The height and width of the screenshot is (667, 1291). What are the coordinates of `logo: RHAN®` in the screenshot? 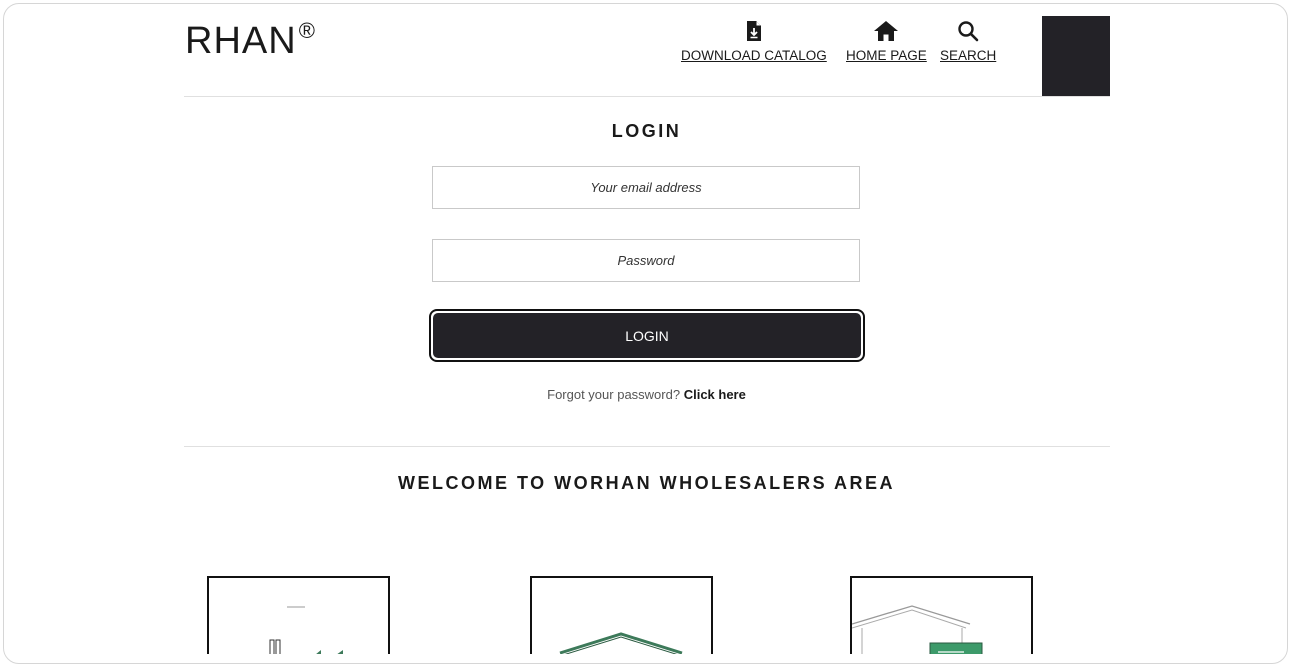 It's located at (250, 41).